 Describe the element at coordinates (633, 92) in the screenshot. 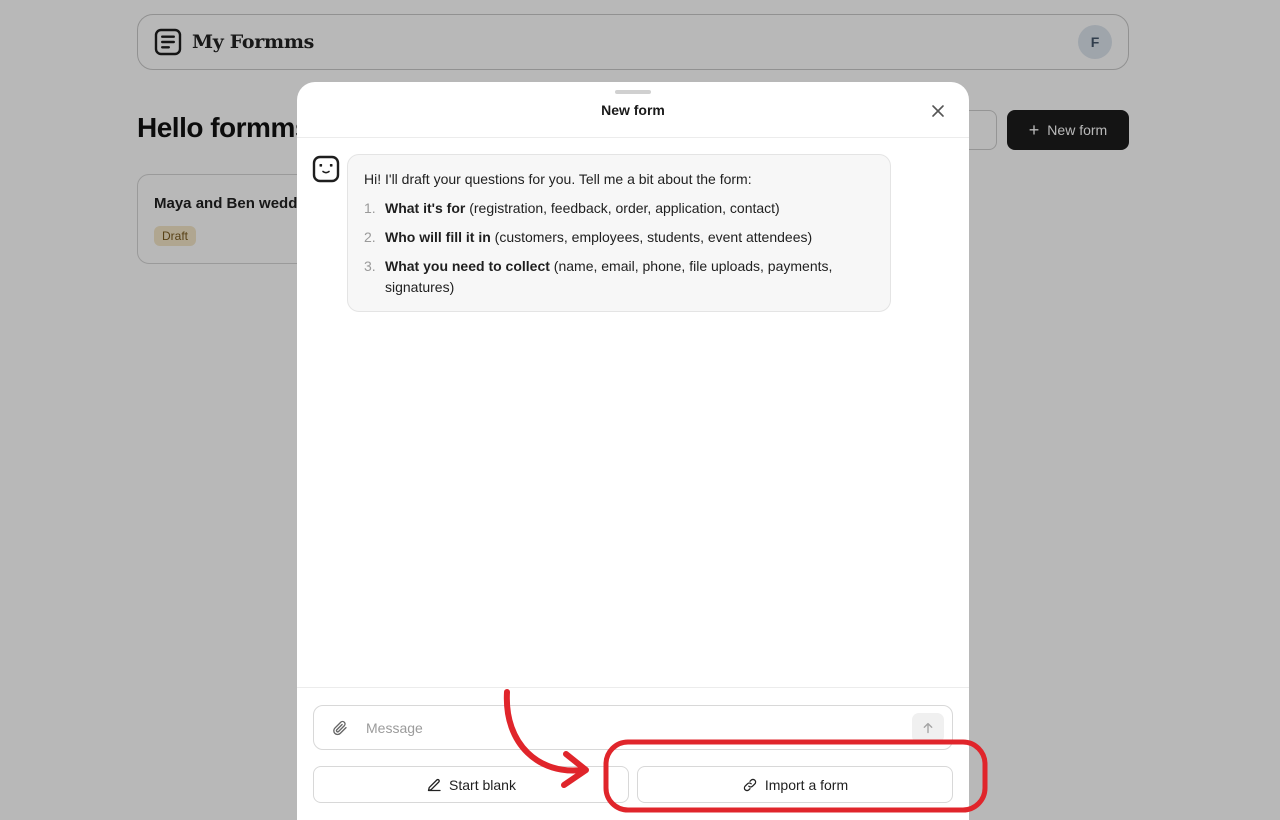

I see `drag-handle` at that location.